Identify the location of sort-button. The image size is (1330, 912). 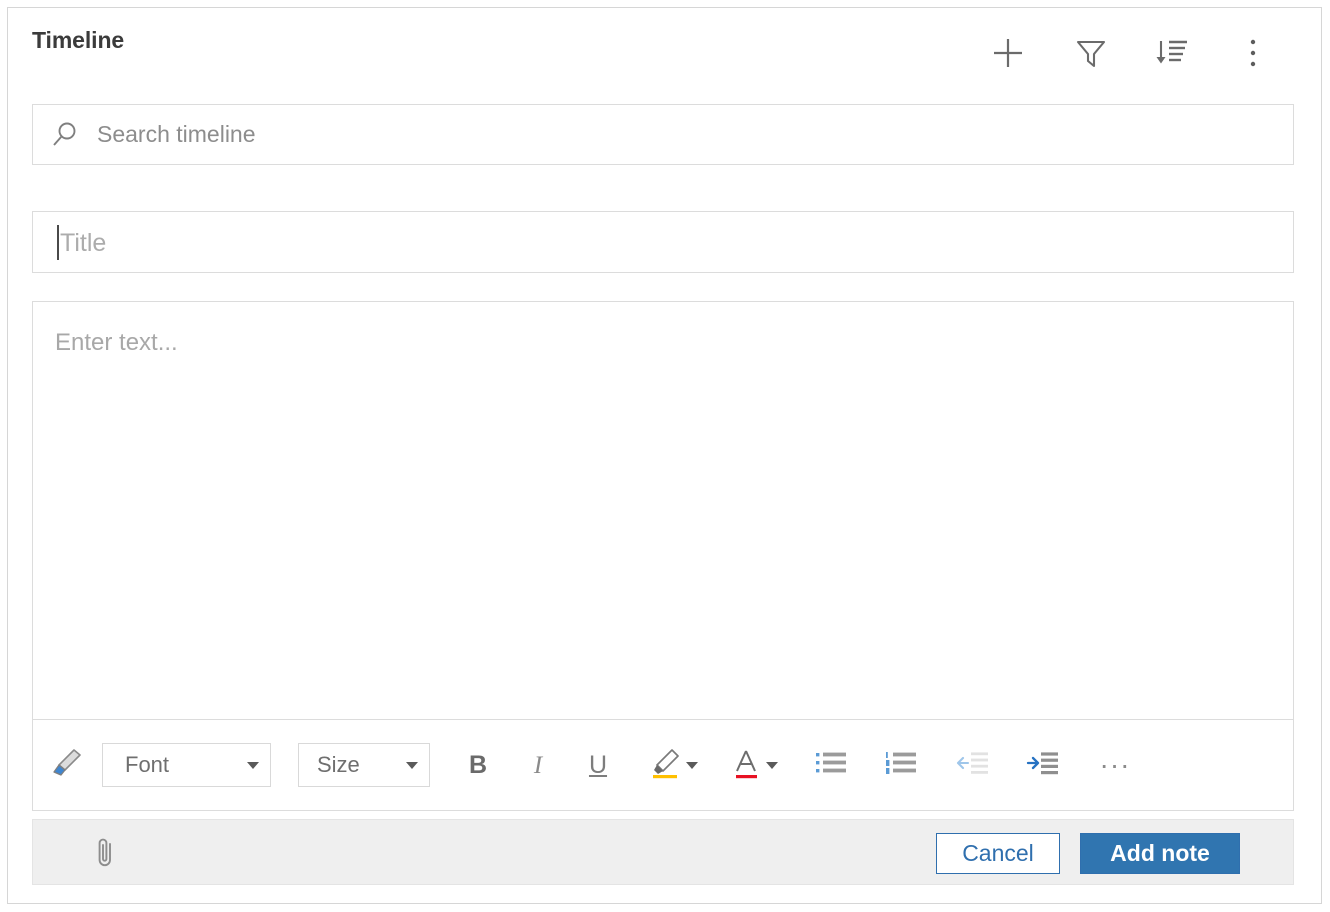
(1172, 55).